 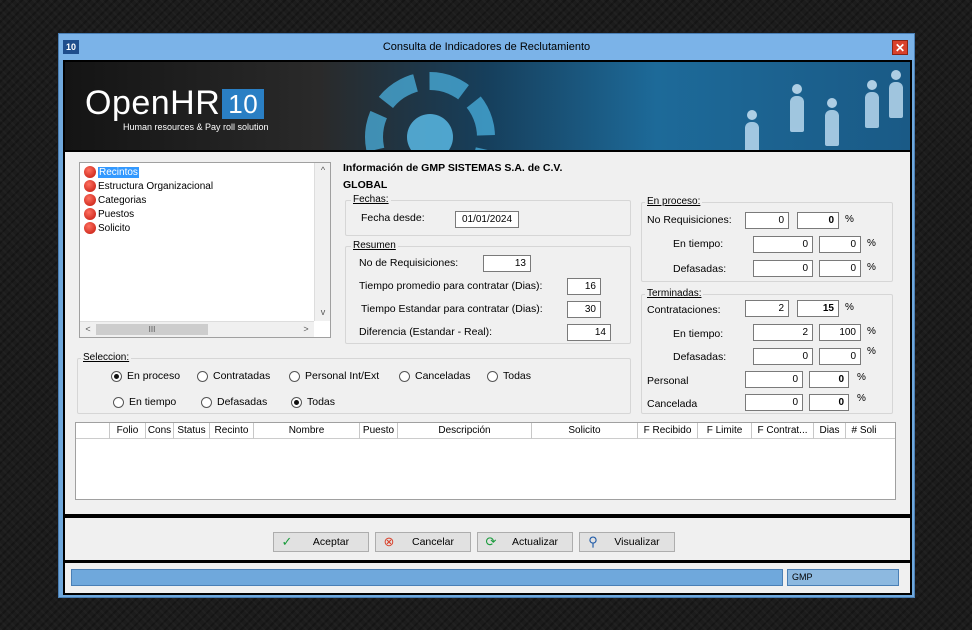 I want to click on radio-en-proceso: En proceso, so click(x=145, y=376).